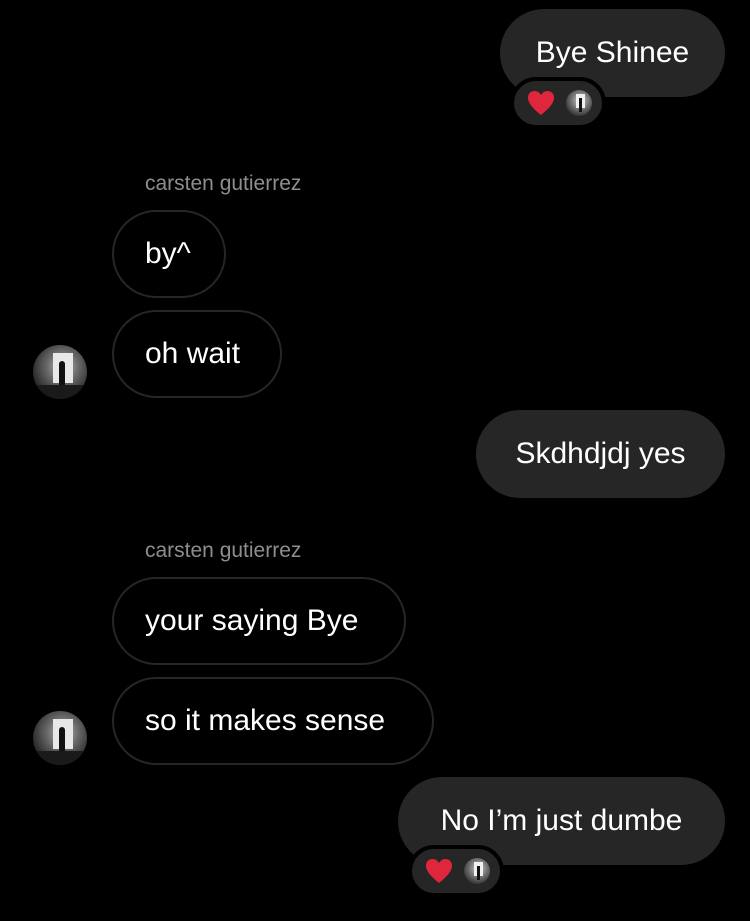  I want to click on message-text: oh wait, so click(193, 353).